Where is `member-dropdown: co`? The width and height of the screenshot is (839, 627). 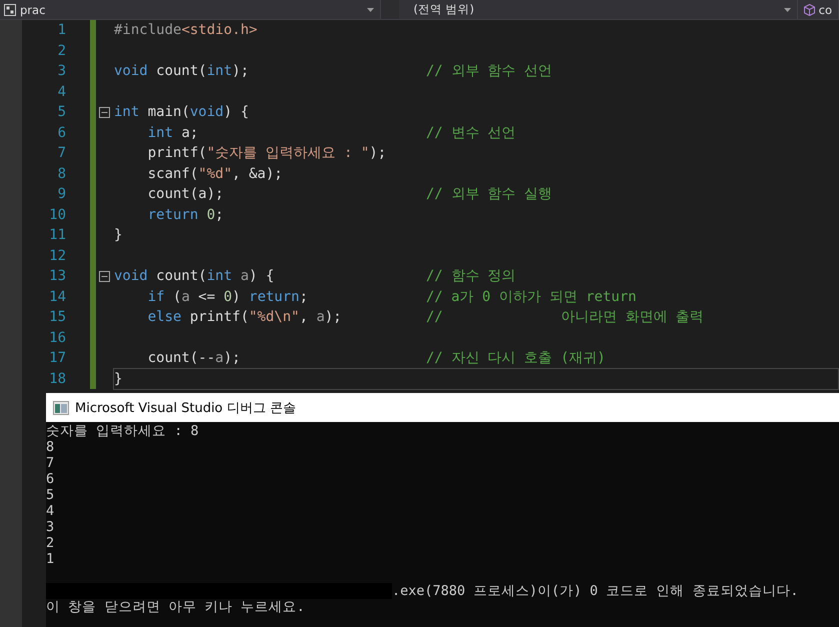 member-dropdown: co is located at coordinates (818, 9).